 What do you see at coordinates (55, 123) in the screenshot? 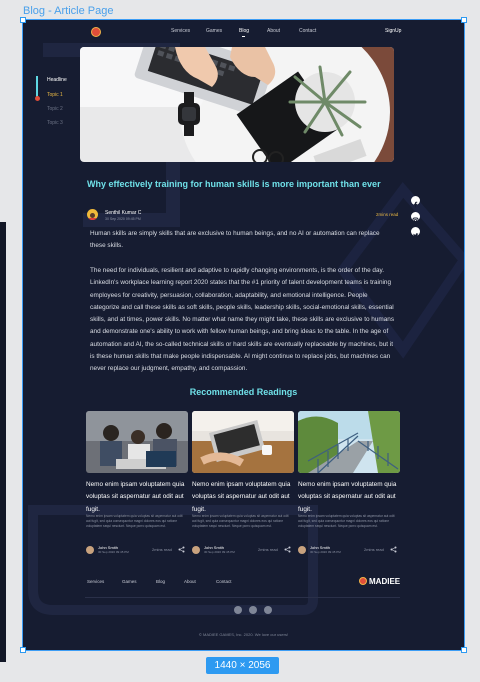
I see `toc-topic-3: Topic 3` at bounding box center [55, 123].